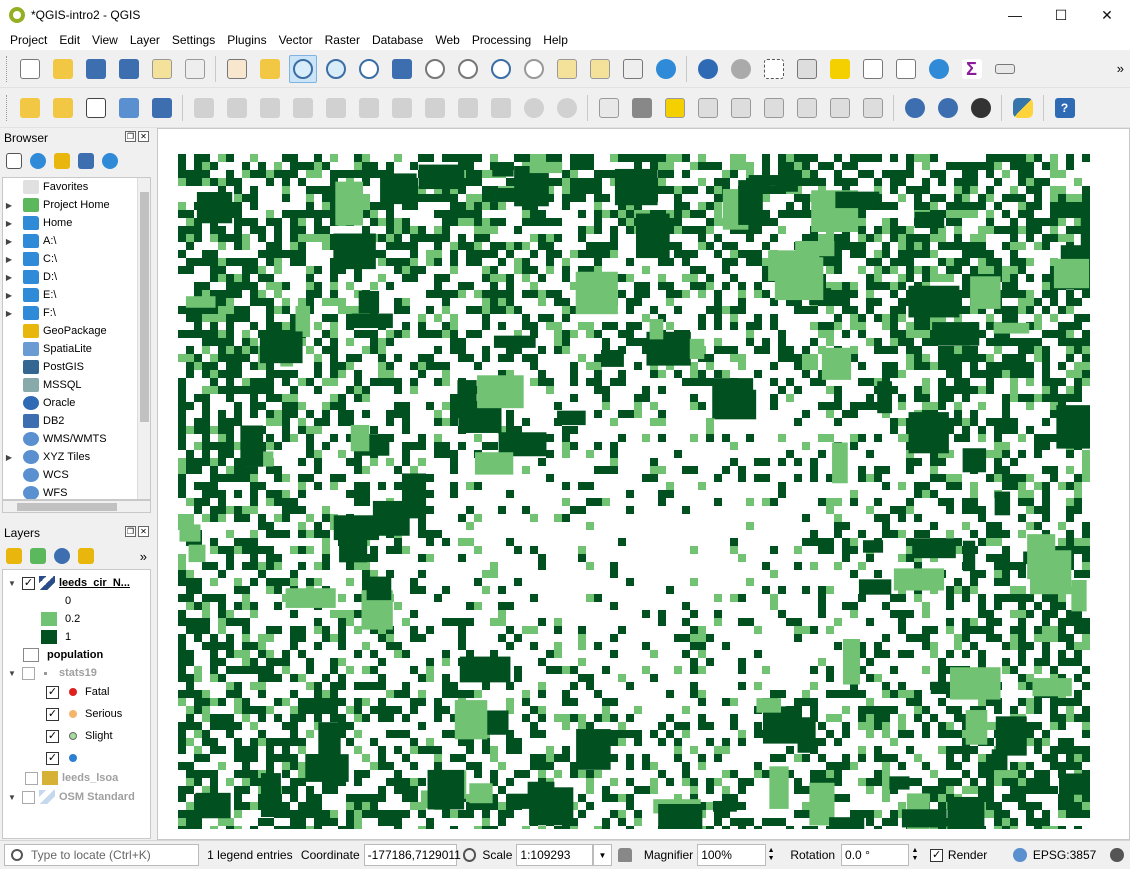 The width and height of the screenshot is (1130, 869). What do you see at coordinates (28, 40) in the screenshot?
I see `menu-project: Project` at bounding box center [28, 40].